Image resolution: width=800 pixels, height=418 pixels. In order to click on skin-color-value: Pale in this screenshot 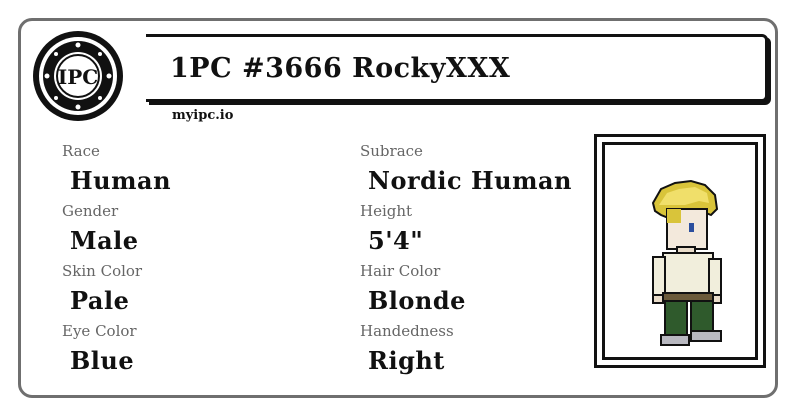, I will do `click(100, 300)`.